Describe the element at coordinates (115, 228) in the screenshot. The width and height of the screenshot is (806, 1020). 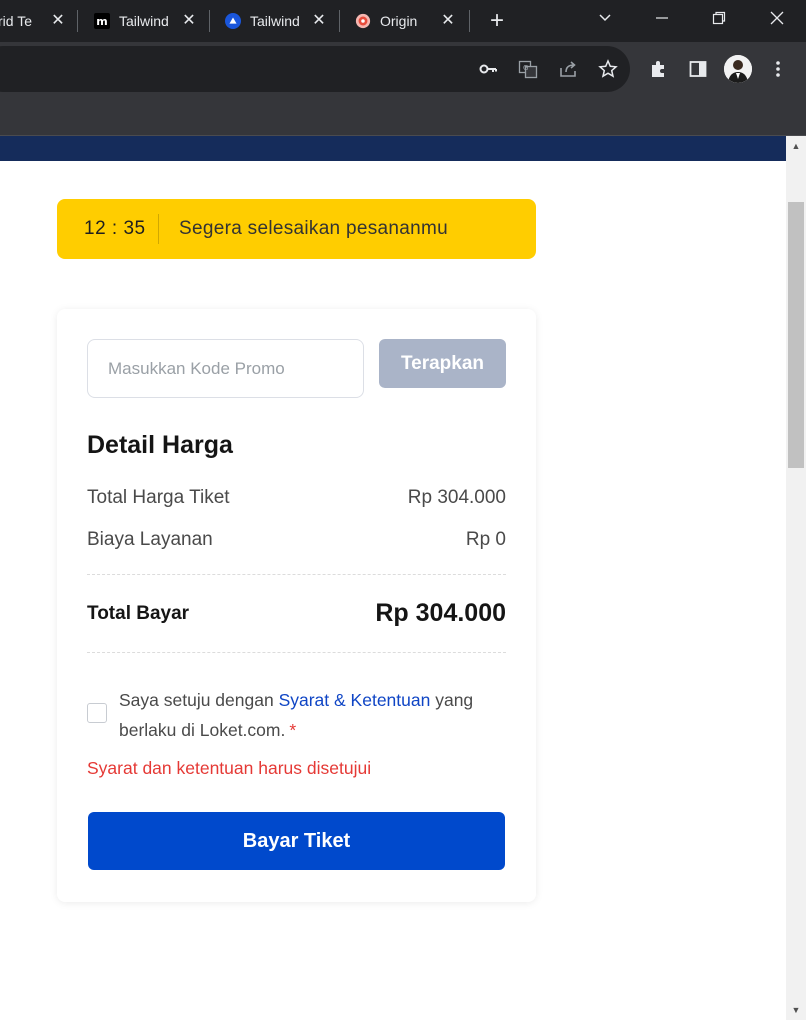
I see `countdown-time: 12 : 35` at that location.